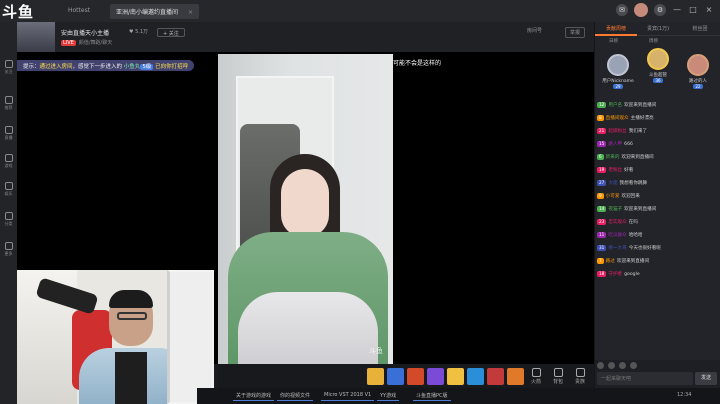 This screenshot has width=720, height=404. Describe the element at coordinates (613, 41) in the screenshot. I see `rank-daily: 日榜` at that location.